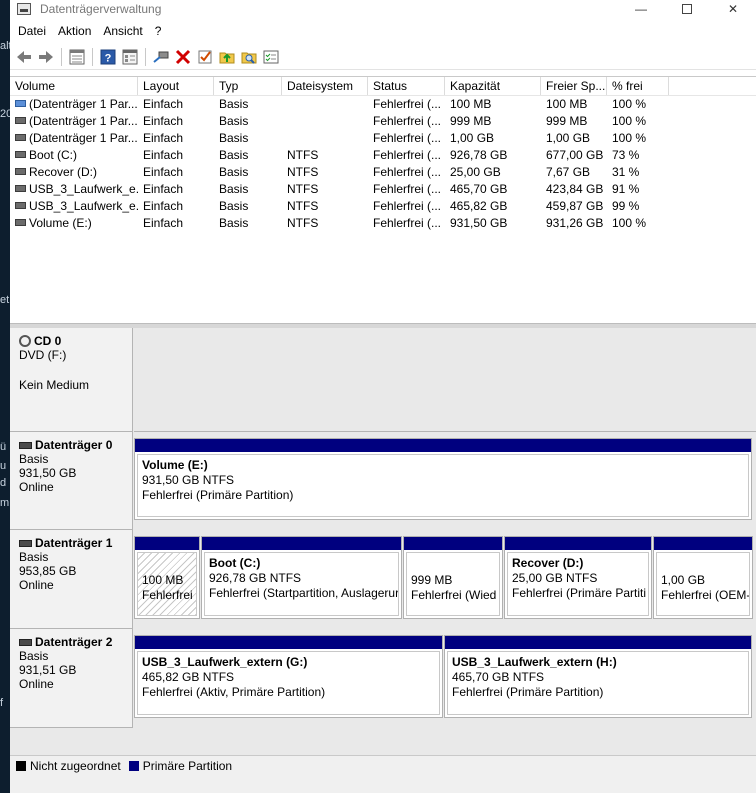  What do you see at coordinates (32, 31) in the screenshot?
I see `menu-datei: Datei` at bounding box center [32, 31].